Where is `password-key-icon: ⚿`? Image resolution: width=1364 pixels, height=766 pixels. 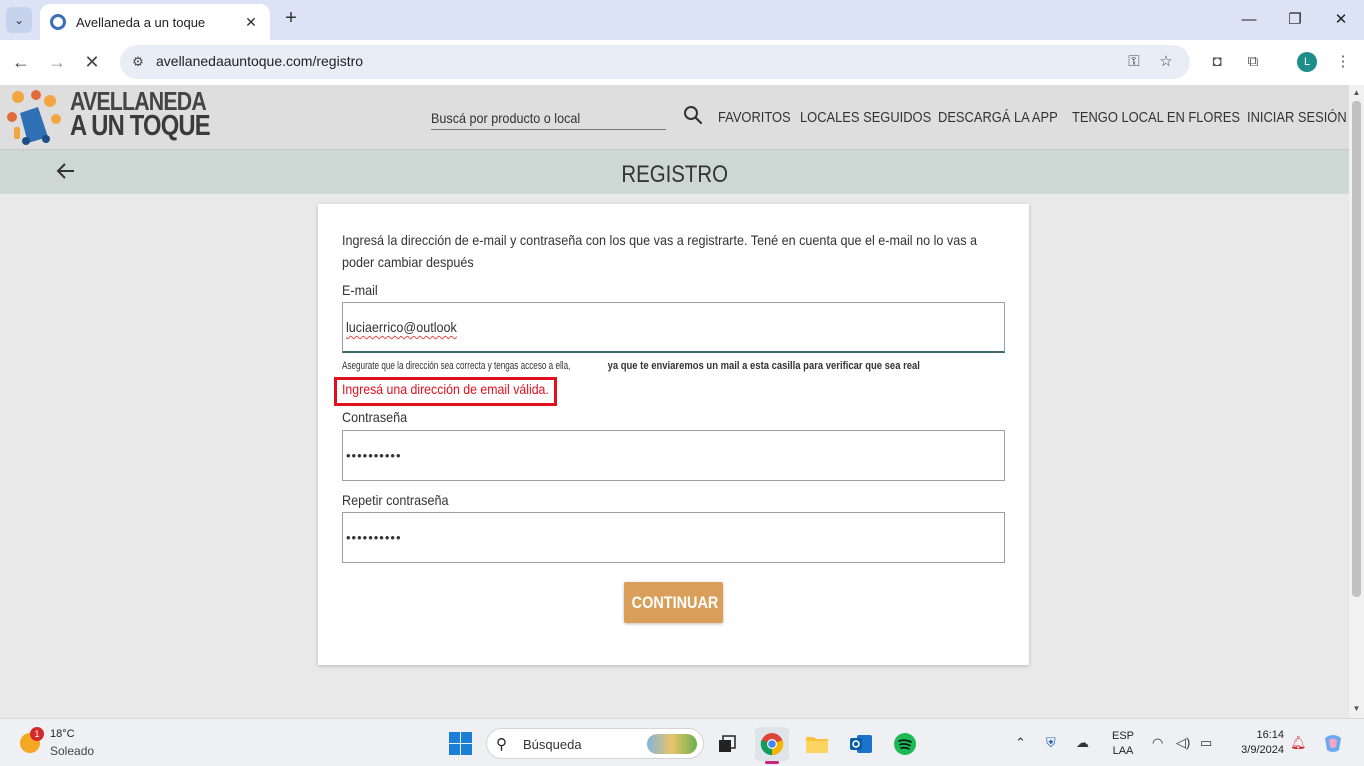 password-key-icon: ⚿ is located at coordinates (1134, 62).